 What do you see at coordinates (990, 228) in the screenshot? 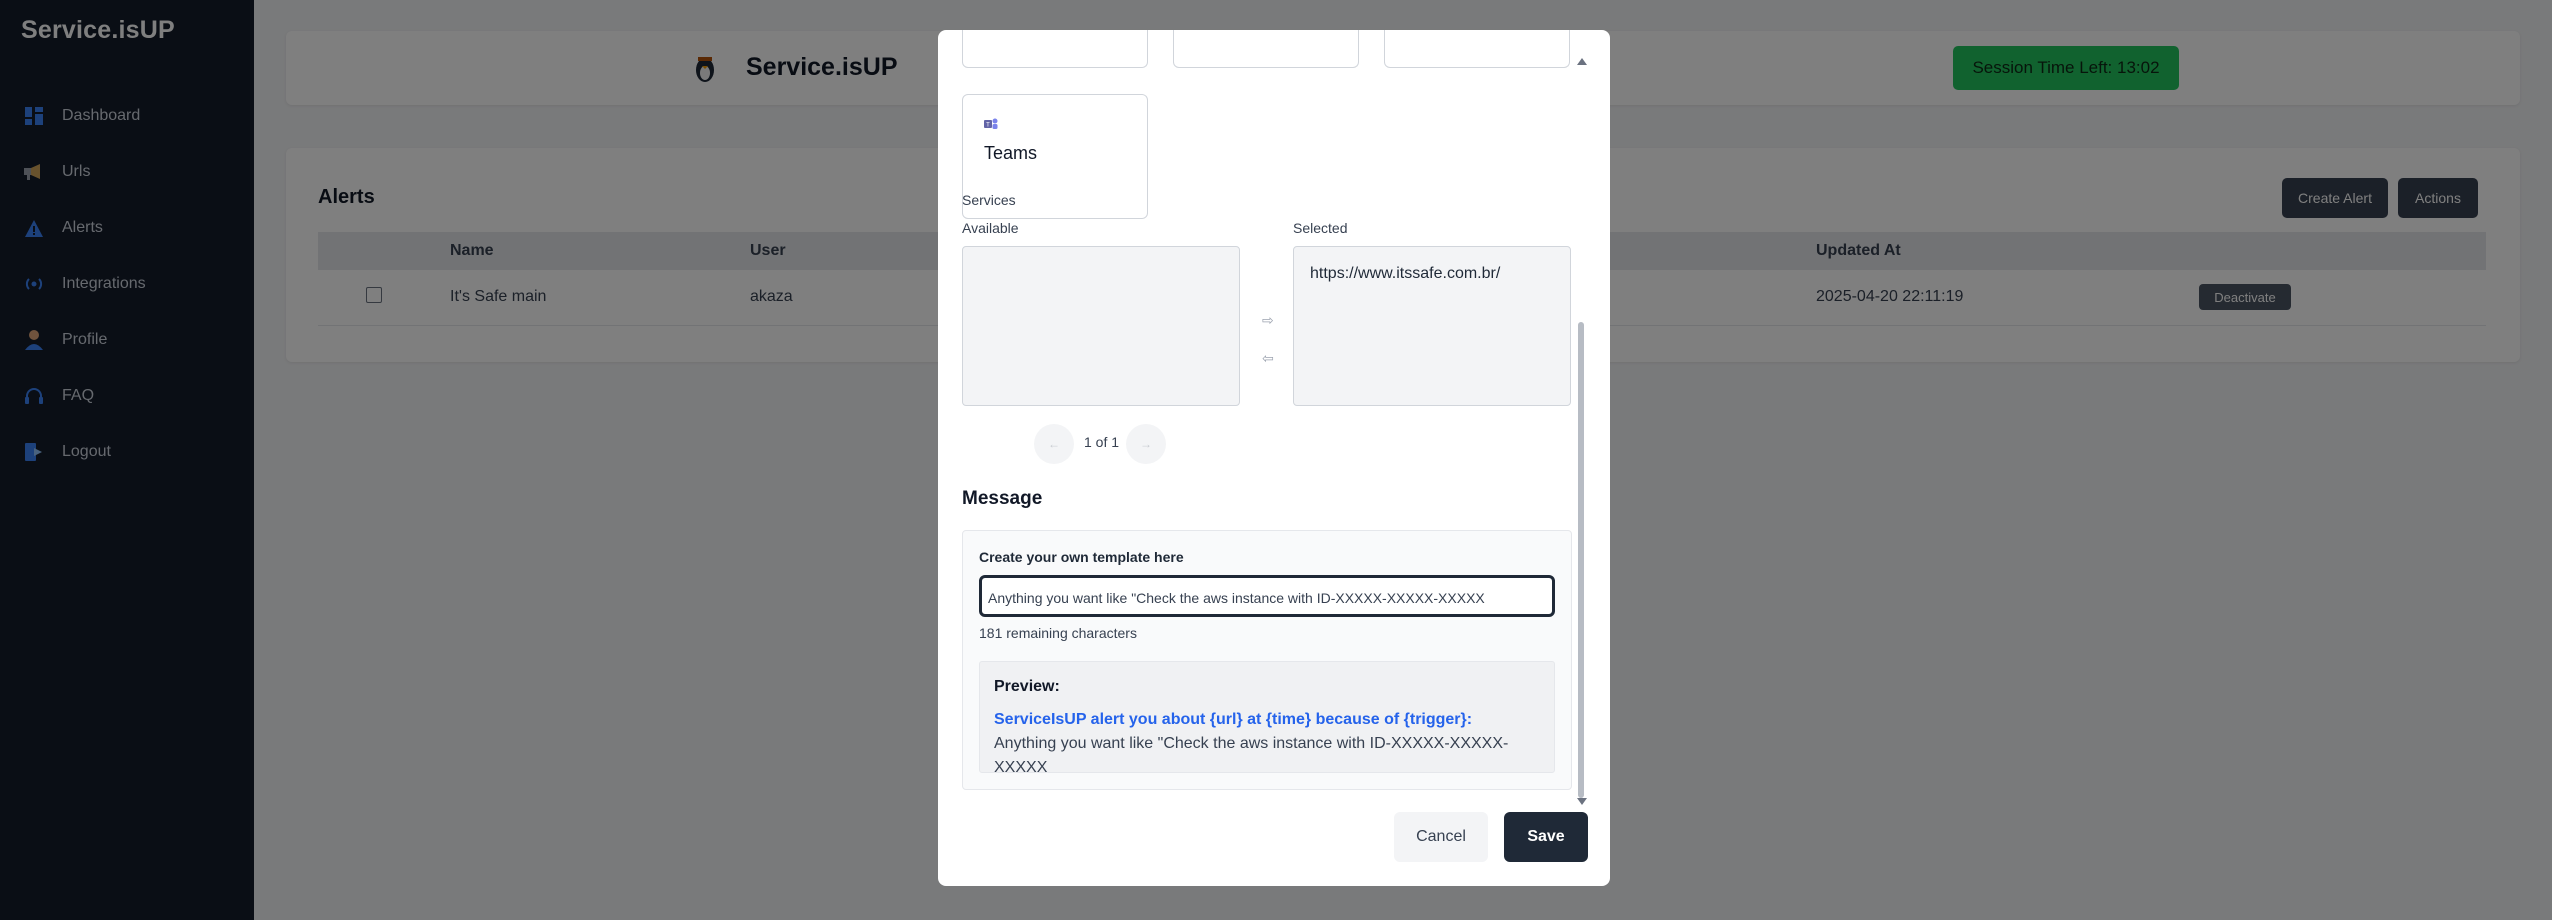
I see `available-label: Available` at bounding box center [990, 228].